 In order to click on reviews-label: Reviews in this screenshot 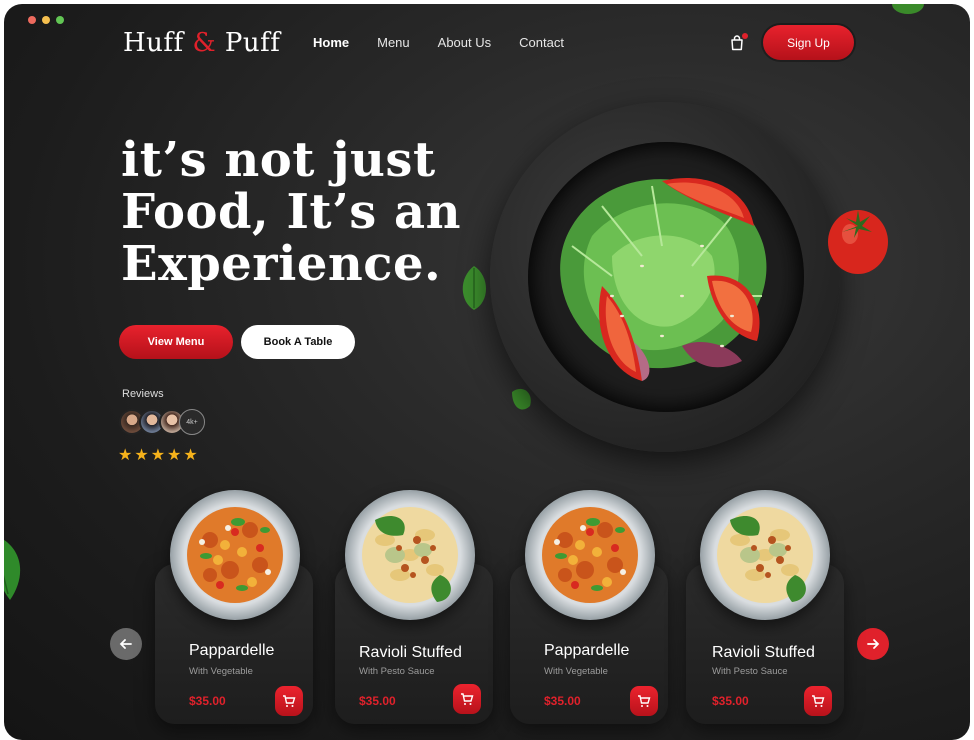, I will do `click(143, 394)`.